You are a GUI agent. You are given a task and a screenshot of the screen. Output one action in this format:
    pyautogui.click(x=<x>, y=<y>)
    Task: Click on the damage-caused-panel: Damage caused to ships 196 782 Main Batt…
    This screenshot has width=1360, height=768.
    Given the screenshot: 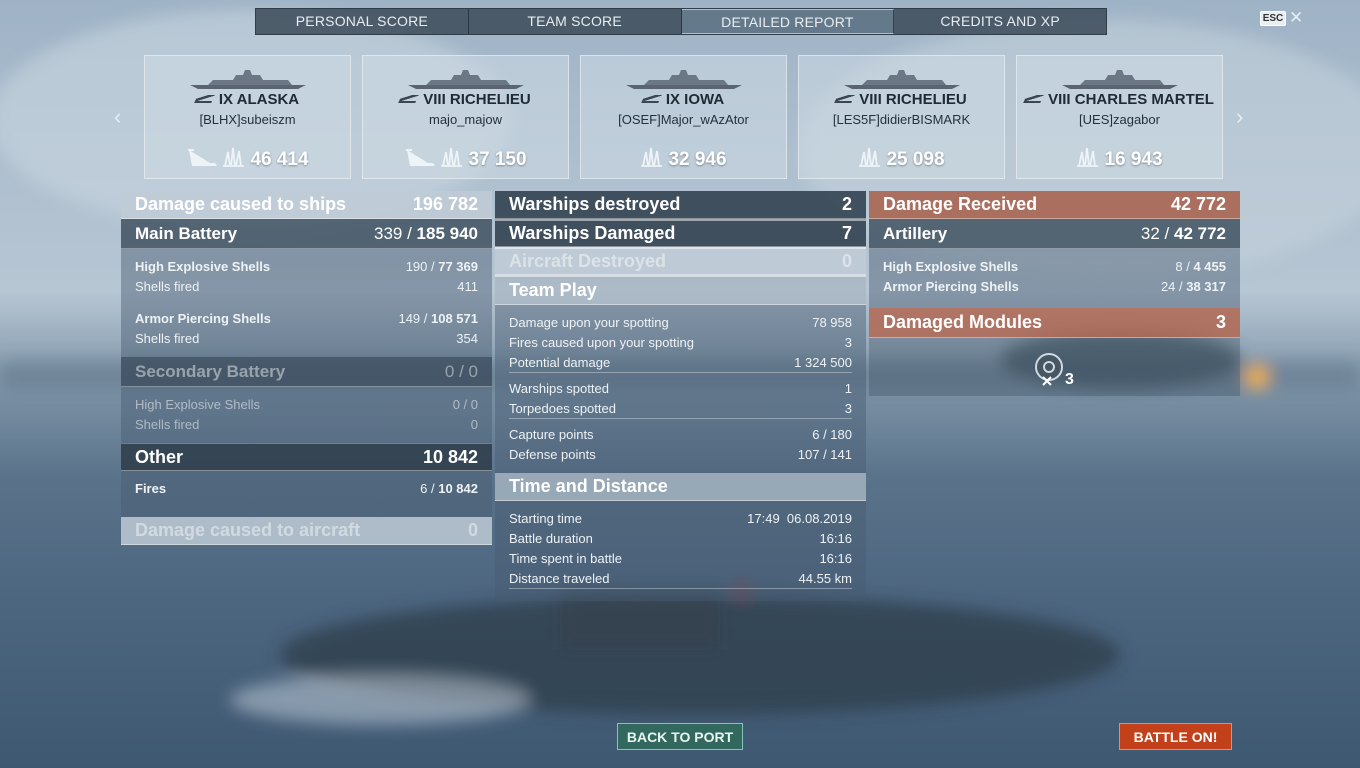 What is the action you would take?
    pyautogui.click(x=306, y=368)
    